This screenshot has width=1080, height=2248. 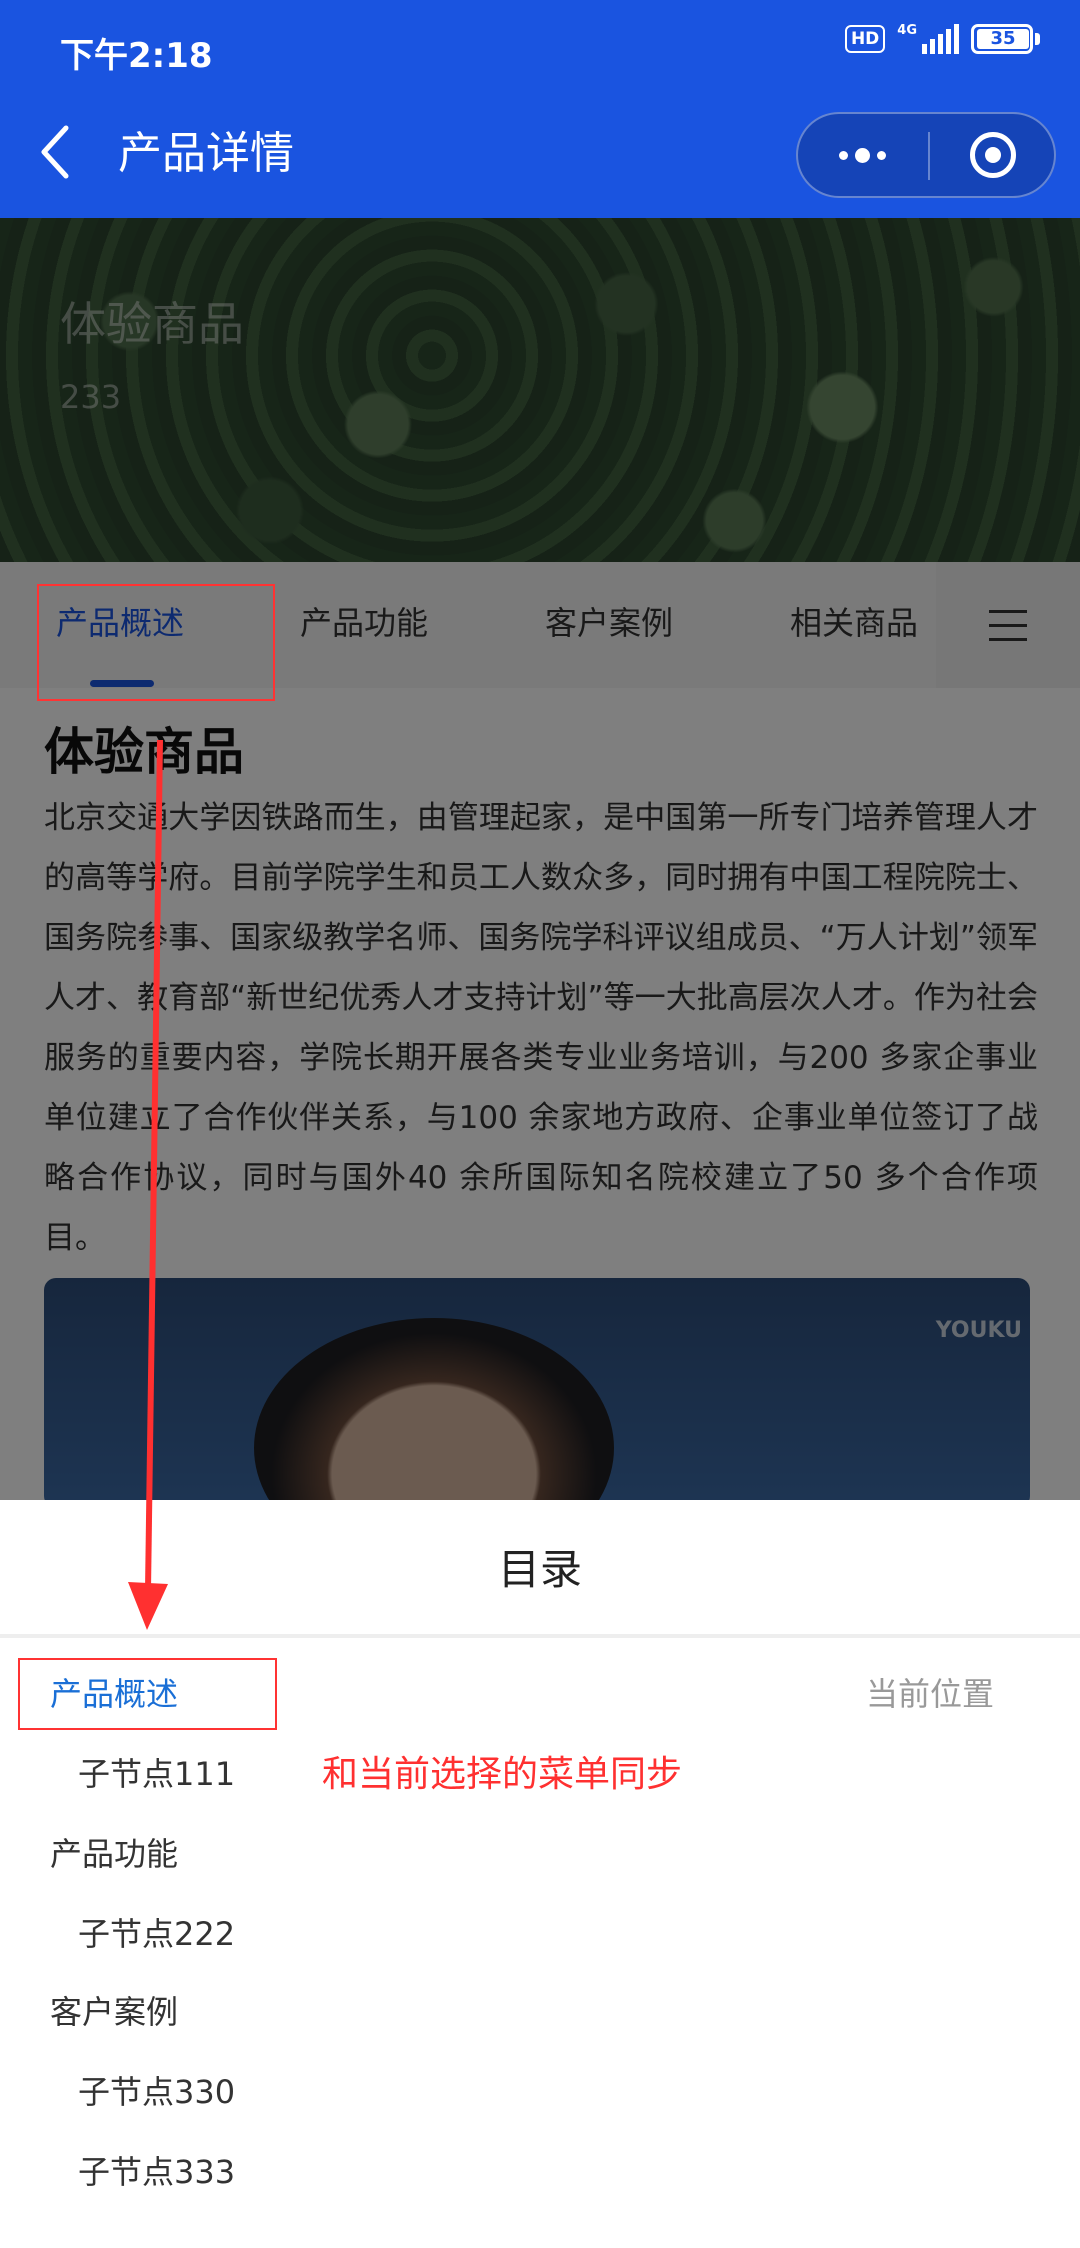 What do you see at coordinates (862, 155) in the screenshot?
I see `more-button` at bounding box center [862, 155].